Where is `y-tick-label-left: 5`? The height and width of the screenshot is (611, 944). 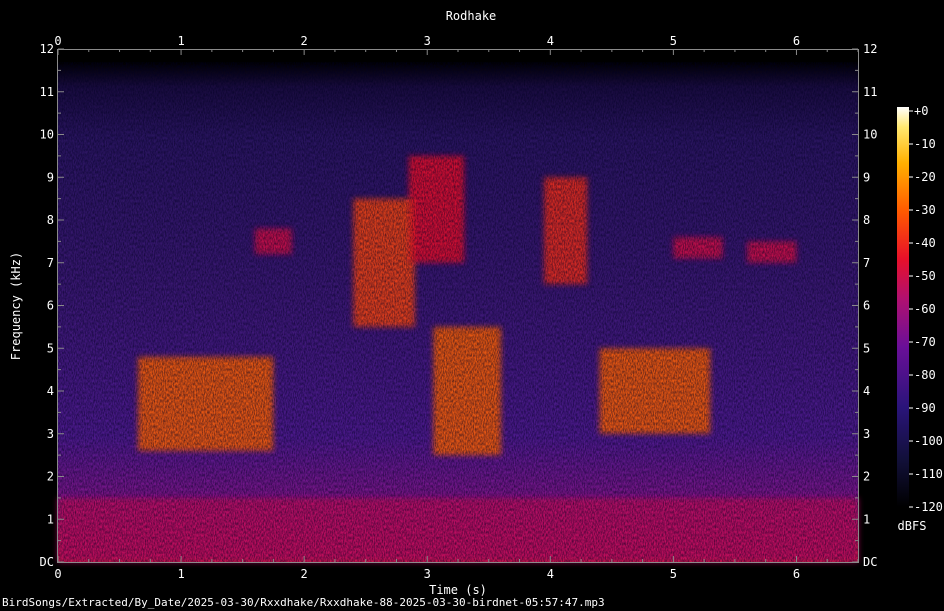 y-tick-label-left: 5 is located at coordinates (50, 348).